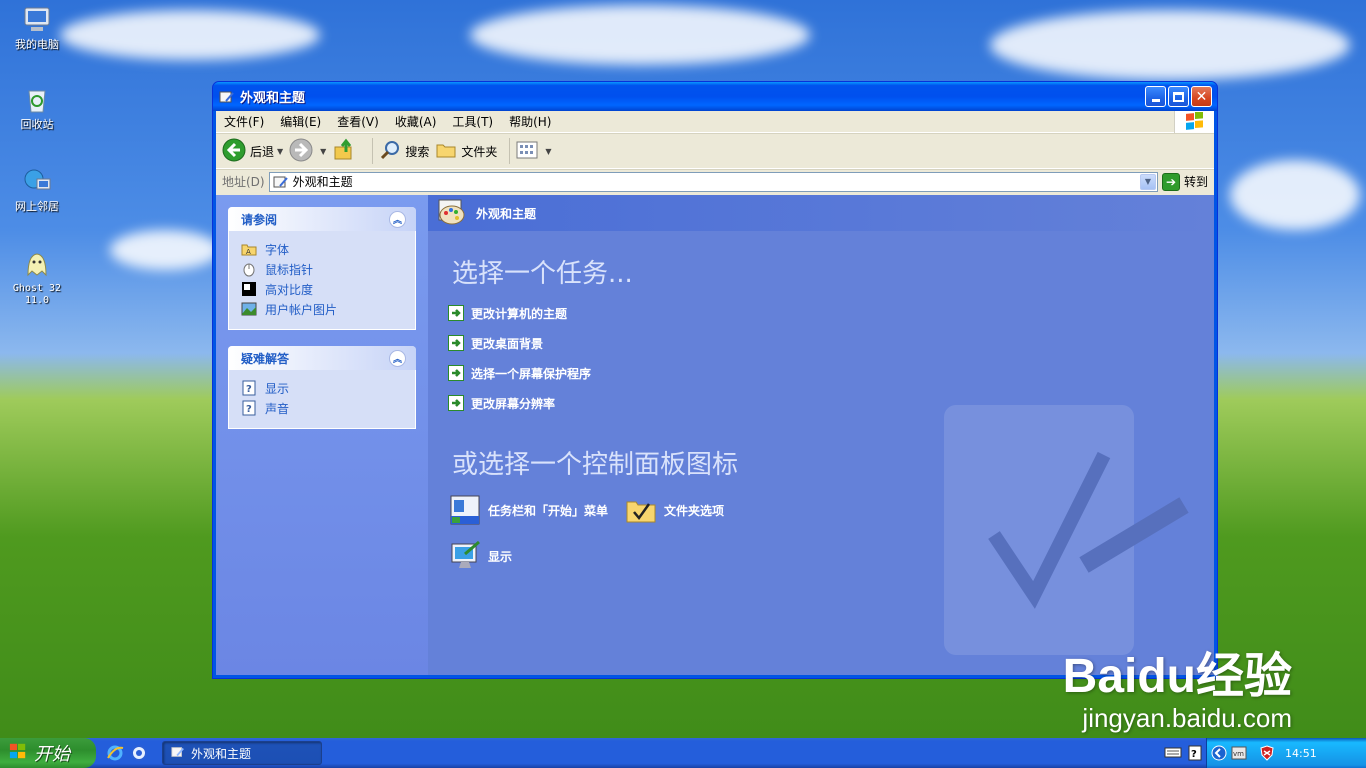 The height and width of the screenshot is (768, 1366). I want to click on menu-view: 查看(V), so click(358, 121).